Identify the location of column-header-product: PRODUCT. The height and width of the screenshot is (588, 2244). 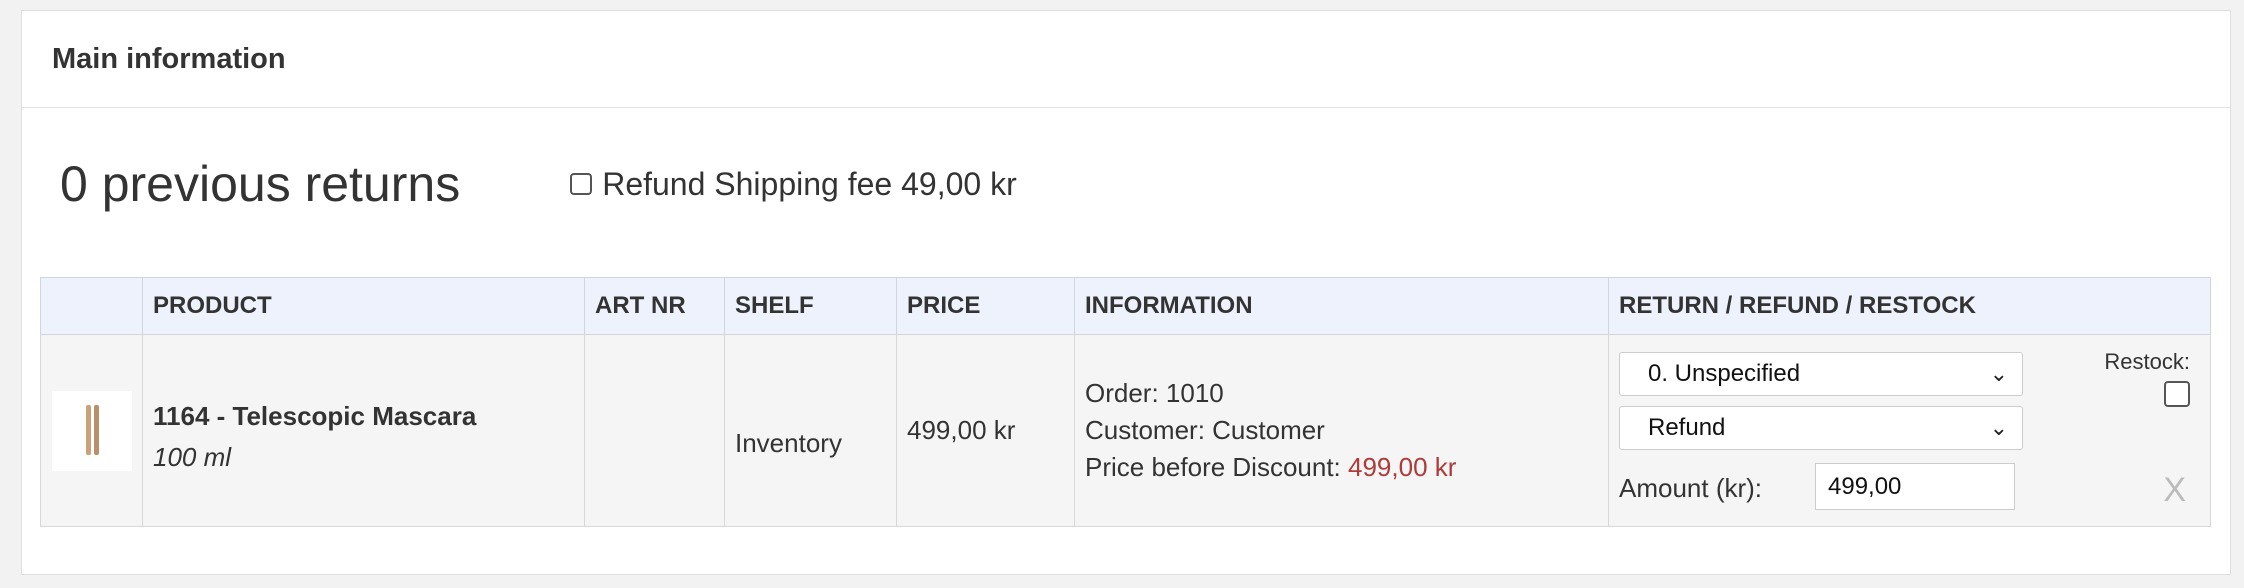
(363, 306).